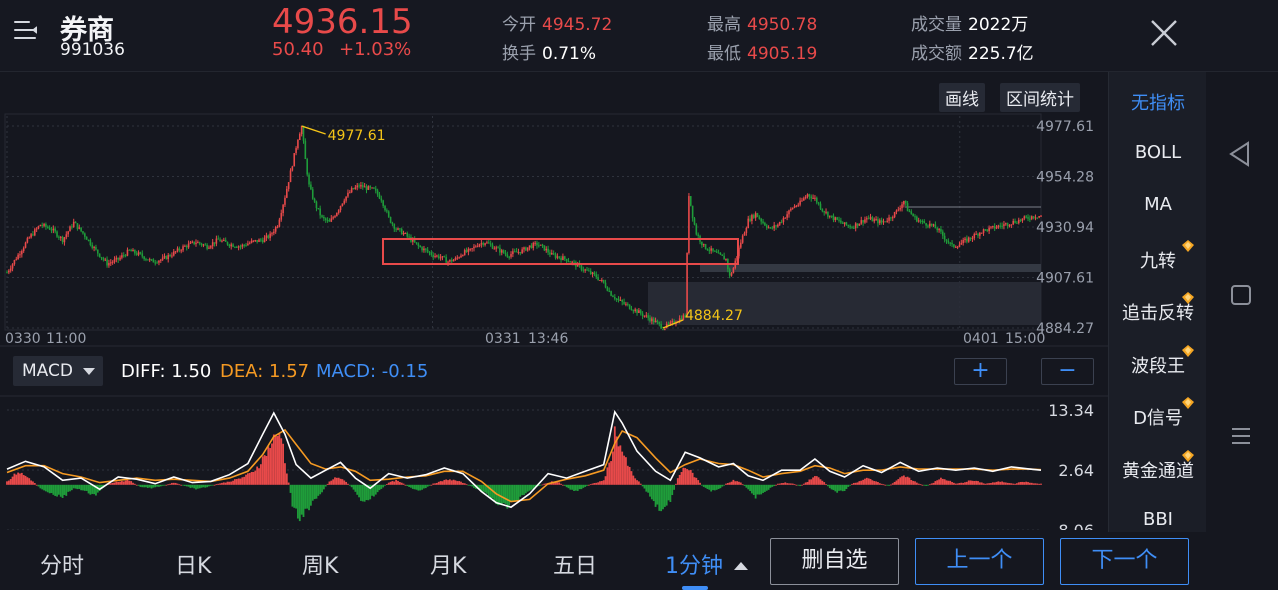 The image size is (1278, 590). I want to click on draw-line-button: 画线, so click(962, 97).